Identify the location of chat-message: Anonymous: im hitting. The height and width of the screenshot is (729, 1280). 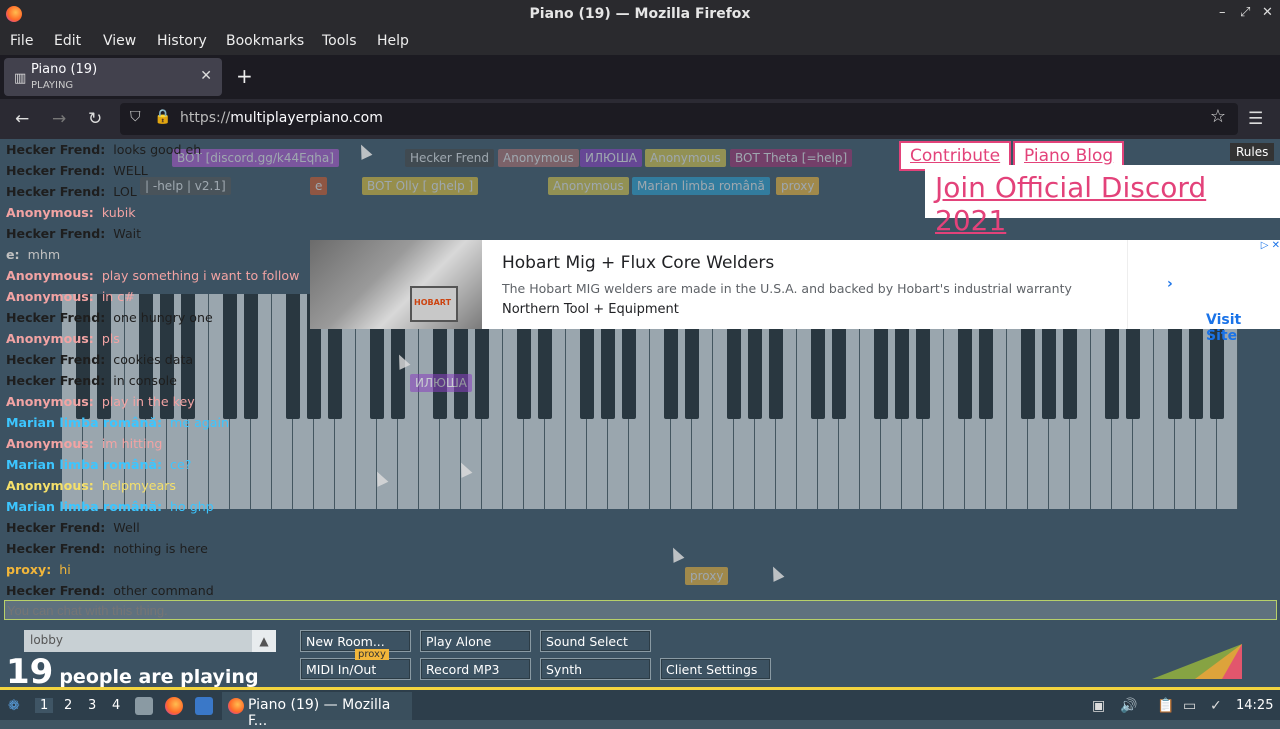
(171, 443).